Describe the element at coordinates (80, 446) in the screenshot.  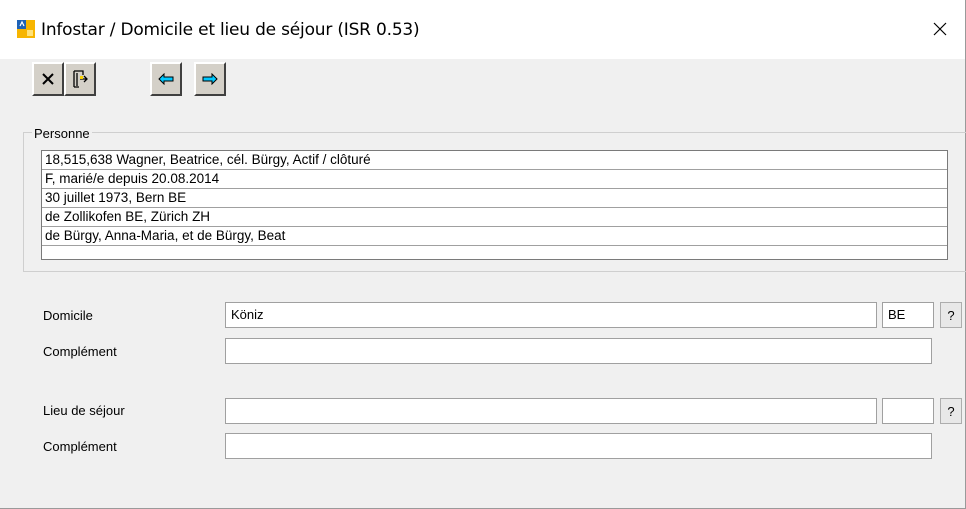
I see `sejour-complement-label: Complément` at that location.